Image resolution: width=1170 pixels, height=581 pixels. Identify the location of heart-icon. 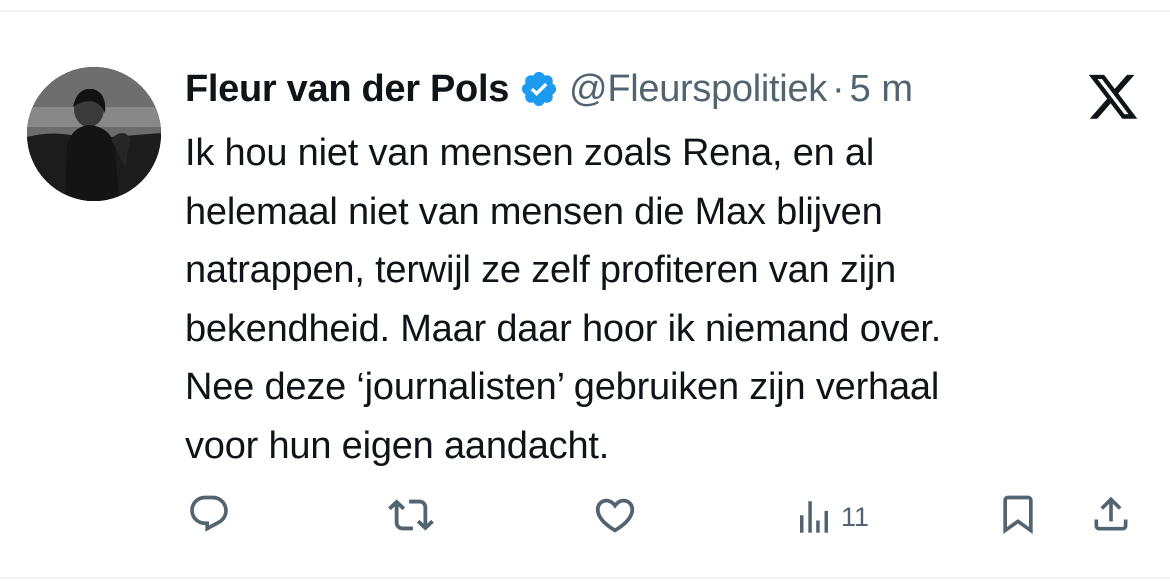
(615, 515).